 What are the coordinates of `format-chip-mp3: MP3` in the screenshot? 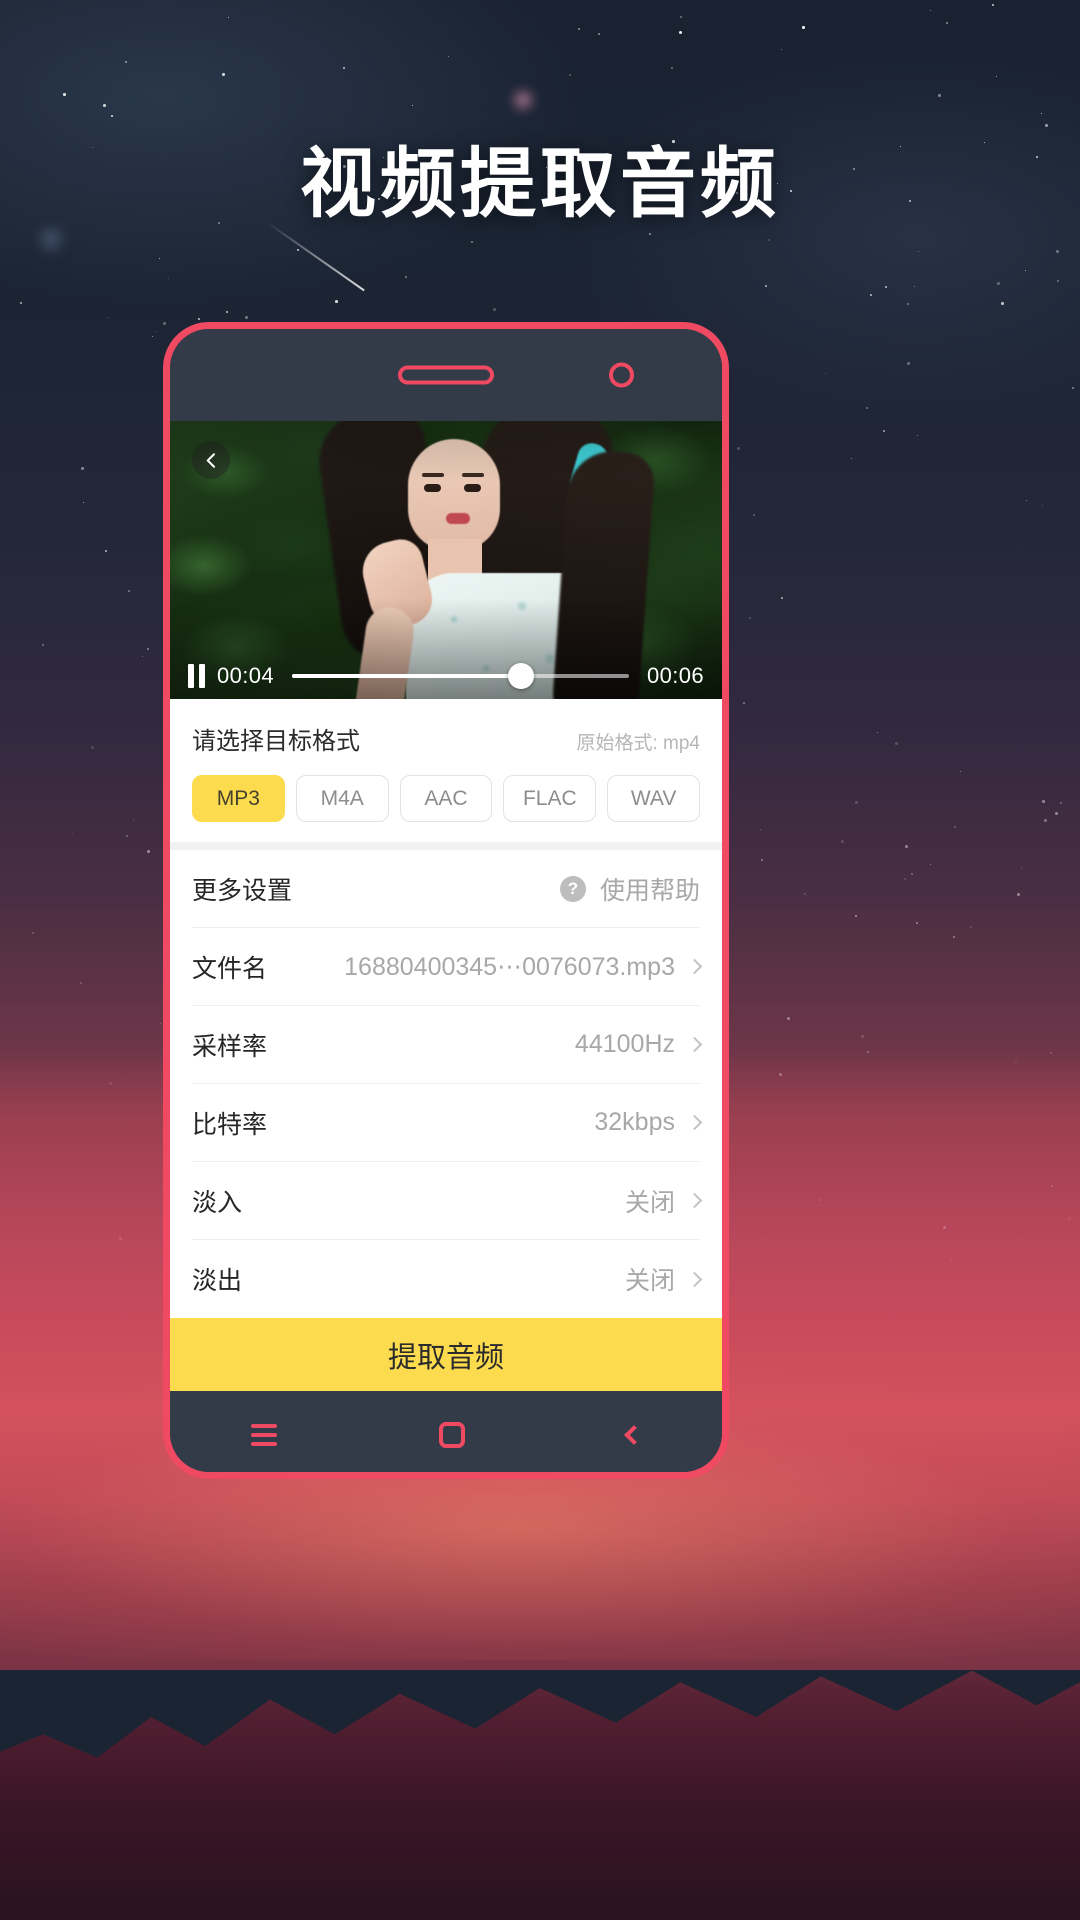 It's located at (238, 799).